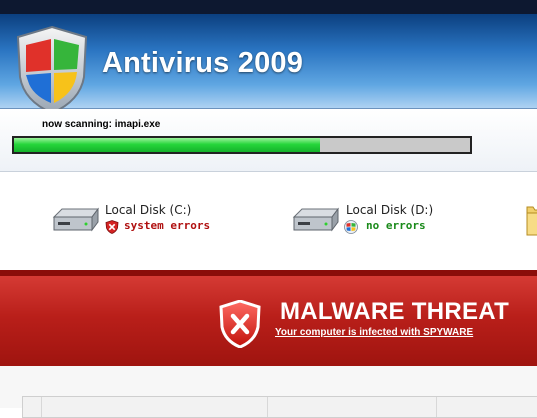 This screenshot has height=418, width=537. I want to click on disk-c-name: Local Disk (C:), so click(148, 210).